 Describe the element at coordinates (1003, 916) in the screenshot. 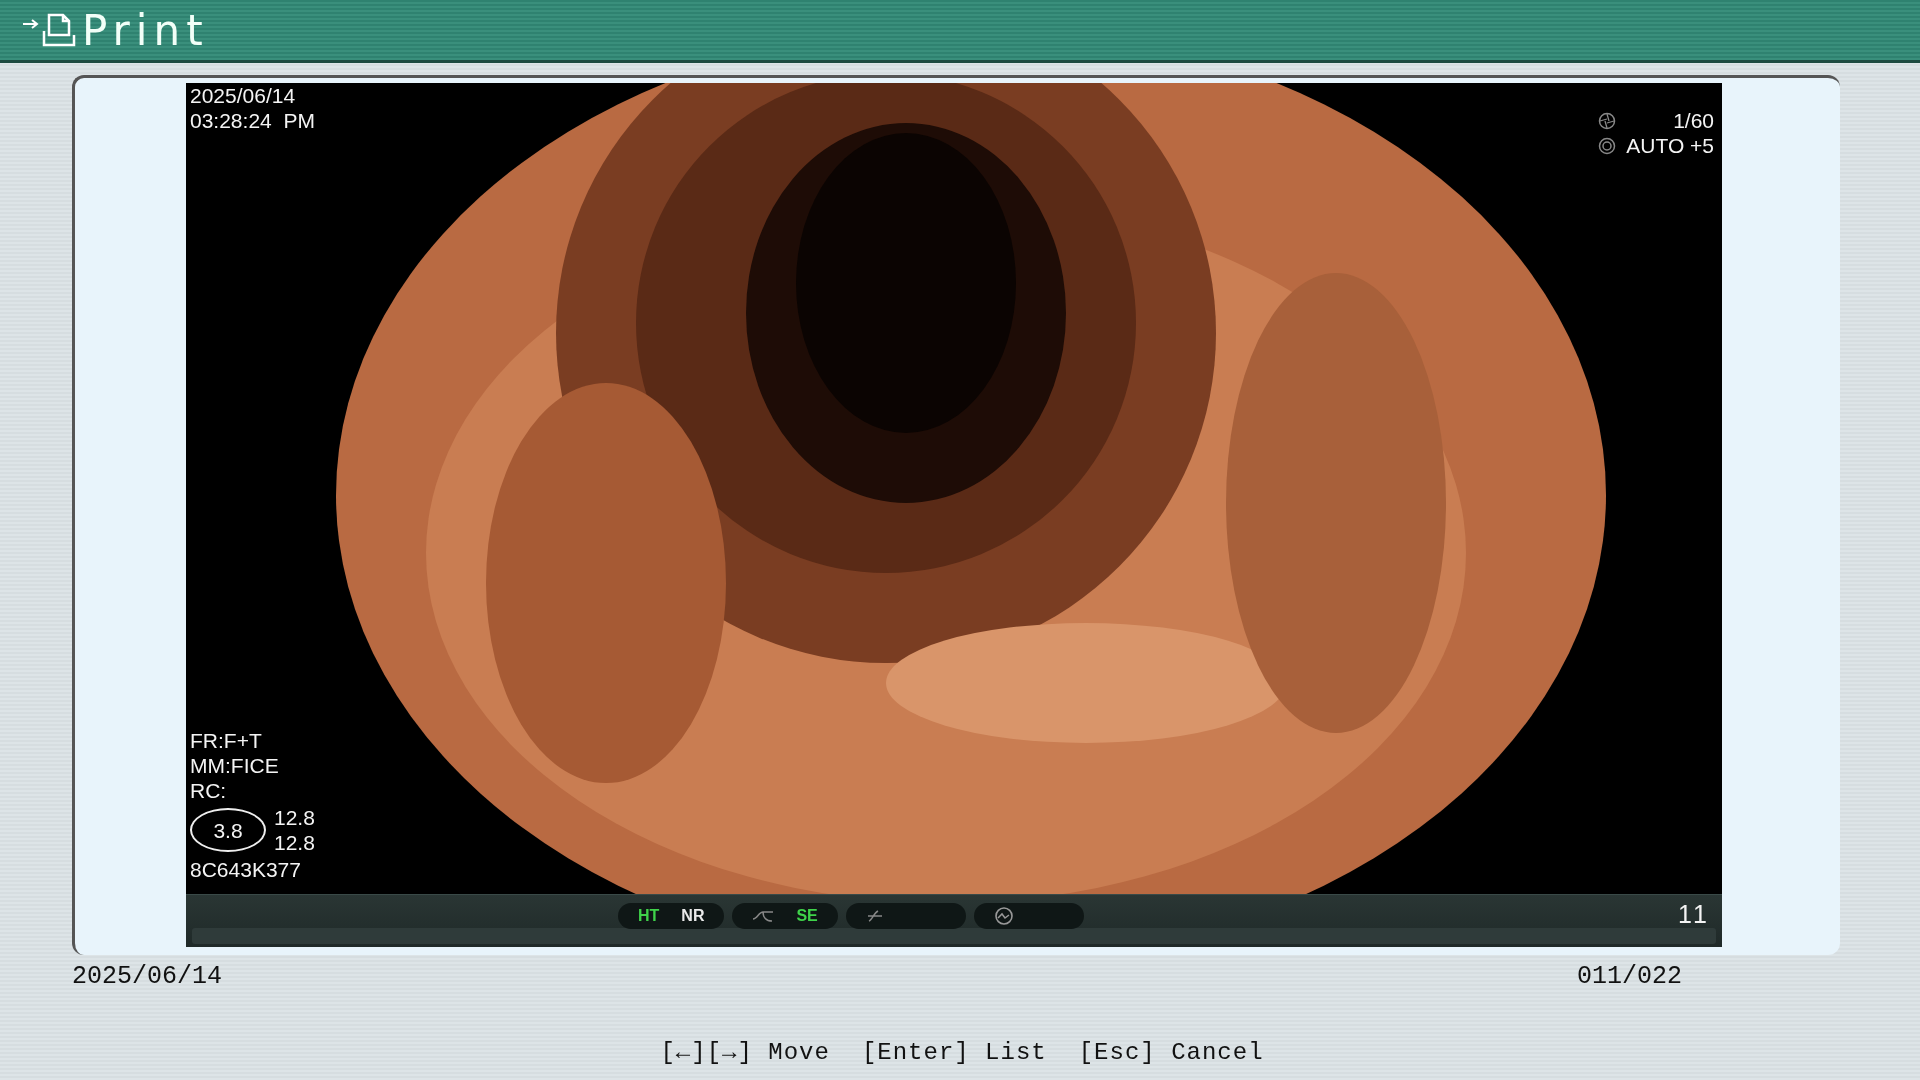

I see `gauge-icon` at that location.